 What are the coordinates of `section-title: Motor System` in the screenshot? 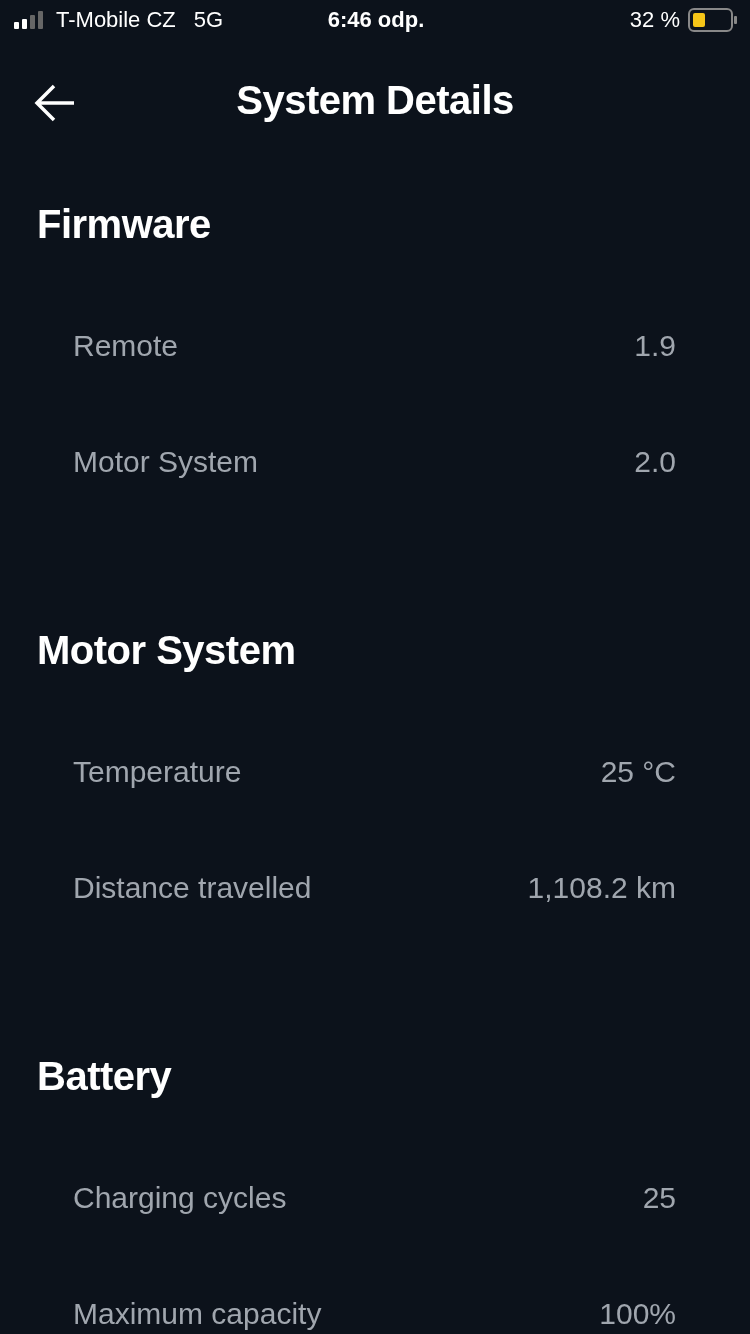 It's located at (166, 650).